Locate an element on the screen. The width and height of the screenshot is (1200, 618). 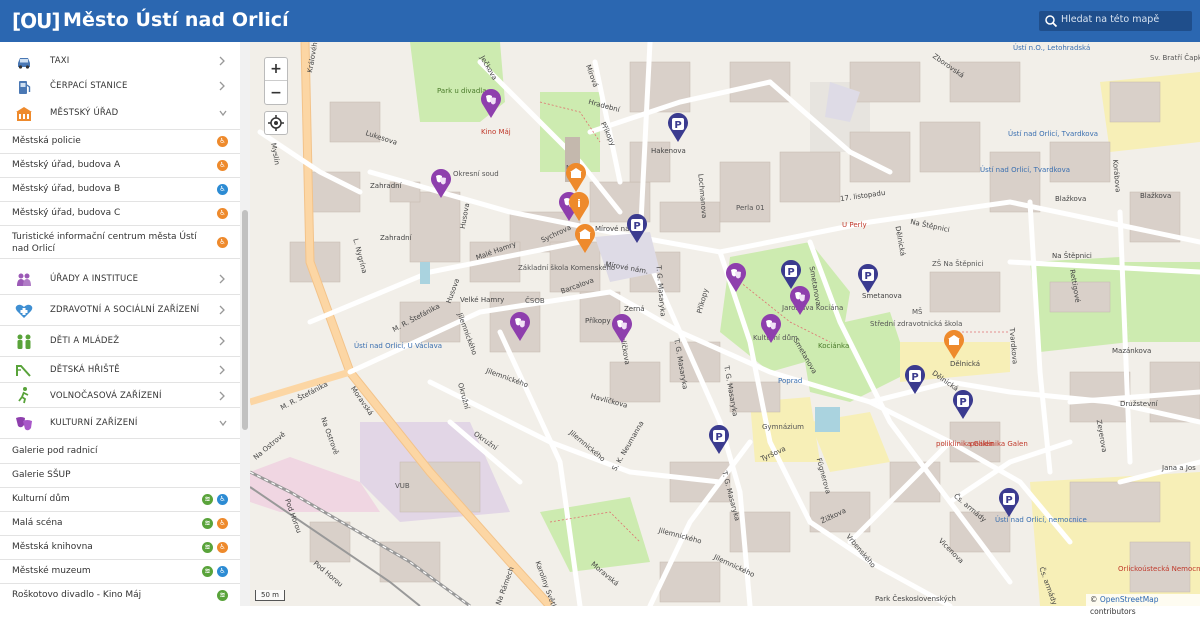
attribution-prefix: © is located at coordinates (1095, 599).